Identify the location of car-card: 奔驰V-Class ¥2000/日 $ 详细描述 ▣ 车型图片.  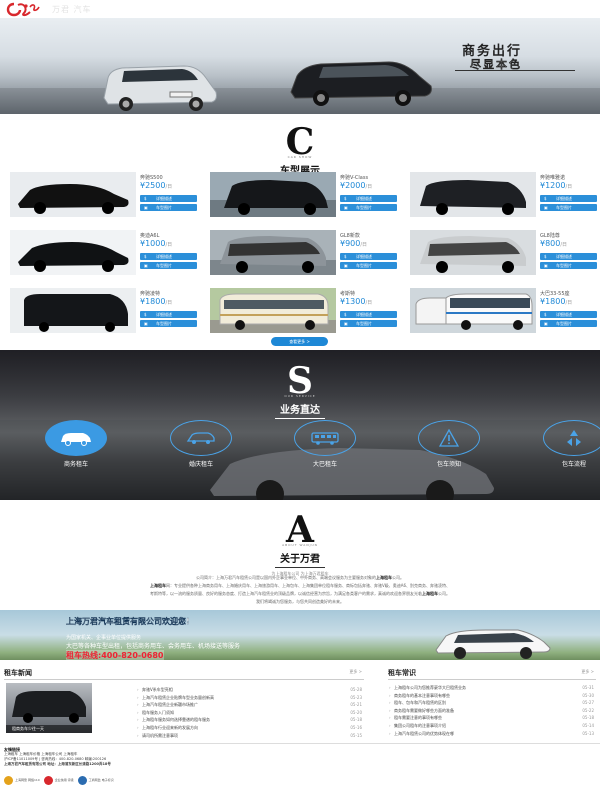
(304, 194).